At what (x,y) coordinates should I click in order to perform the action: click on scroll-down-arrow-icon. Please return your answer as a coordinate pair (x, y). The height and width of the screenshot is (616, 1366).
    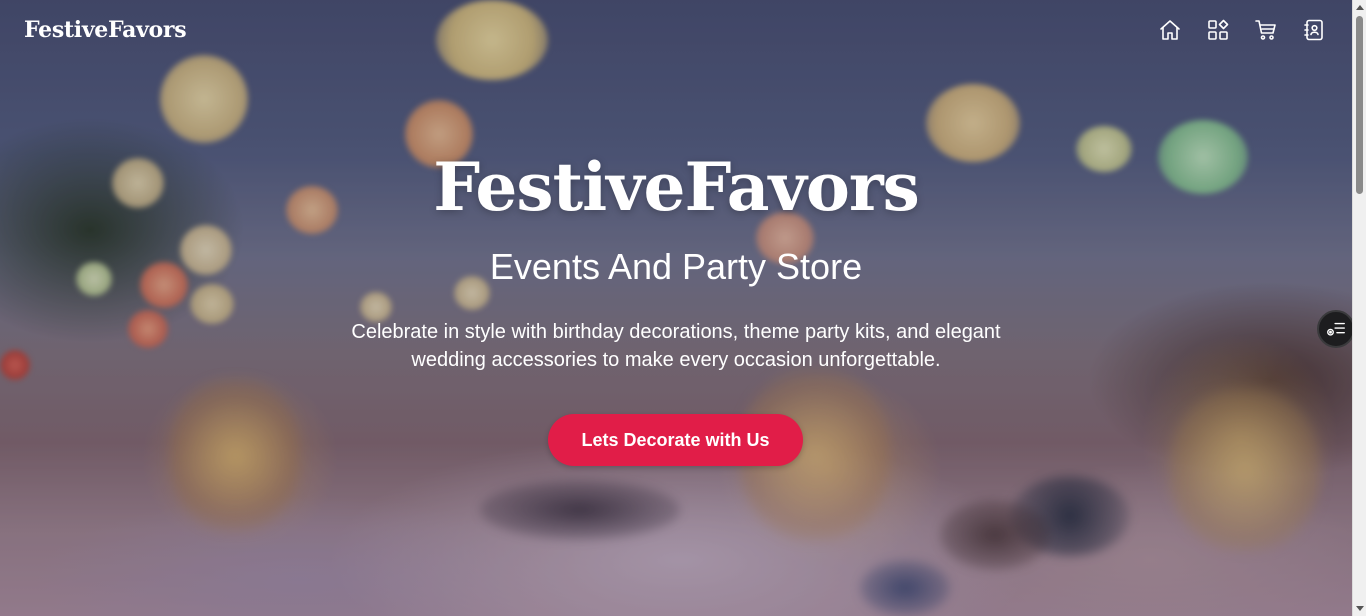
    Looking at the image, I should click on (1360, 608).